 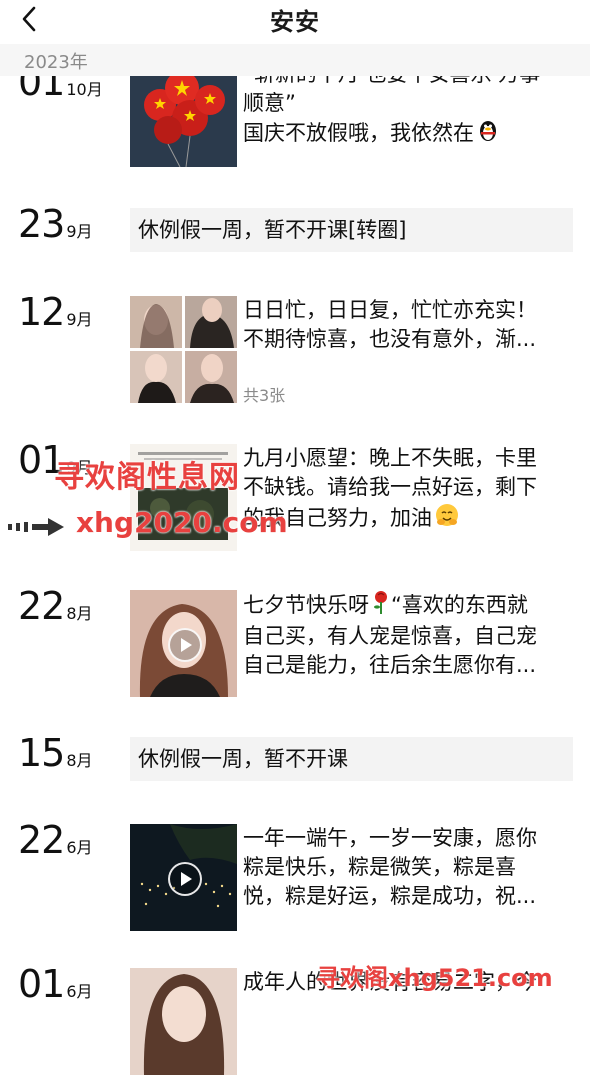 What do you see at coordinates (351, 759) in the screenshot?
I see `post-text-box: 休例假一周，暂不开课` at bounding box center [351, 759].